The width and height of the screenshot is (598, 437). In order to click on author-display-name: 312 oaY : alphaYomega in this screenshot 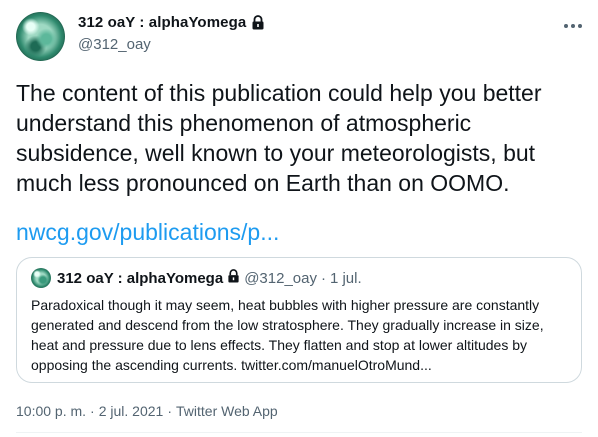, I will do `click(162, 22)`.